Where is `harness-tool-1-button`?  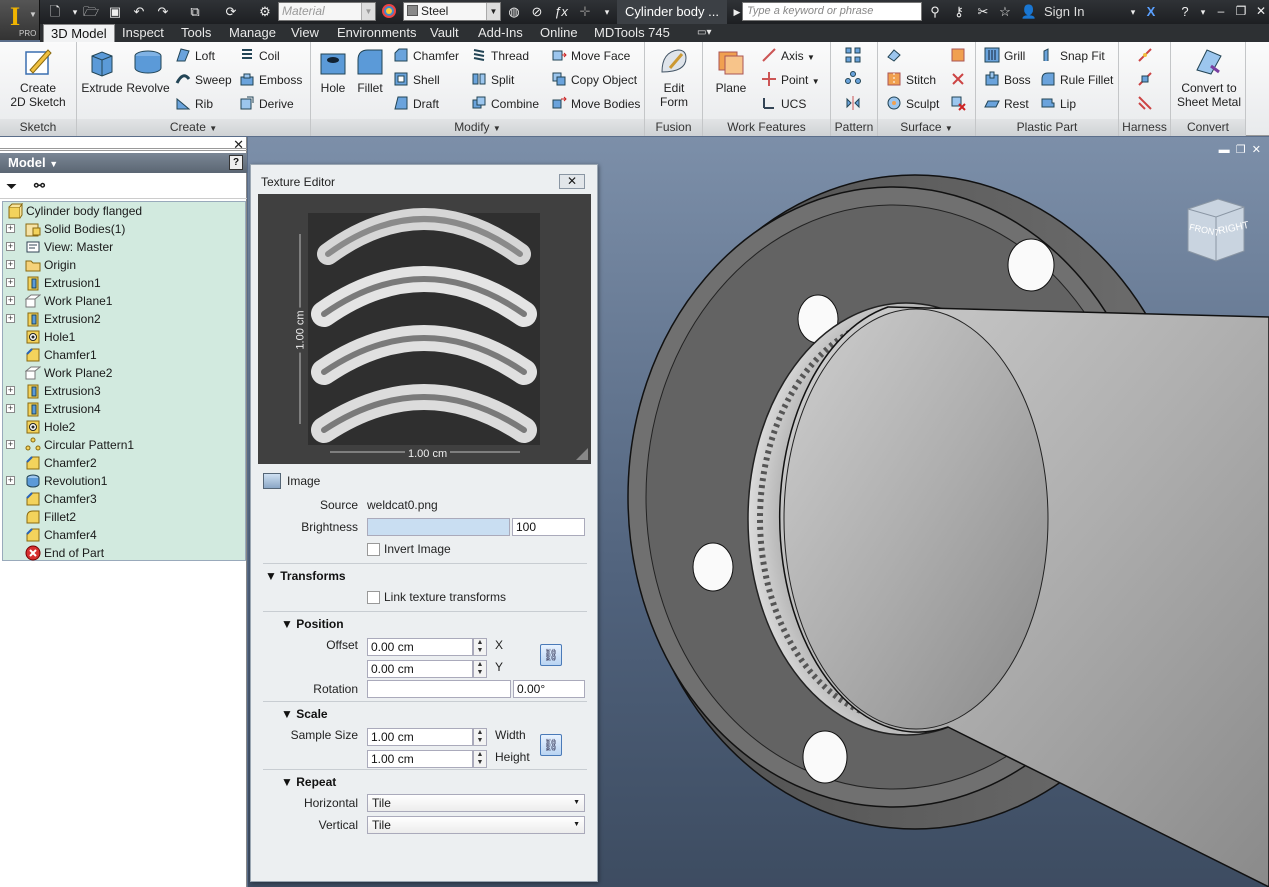 harness-tool-1-button is located at coordinates (1147, 56).